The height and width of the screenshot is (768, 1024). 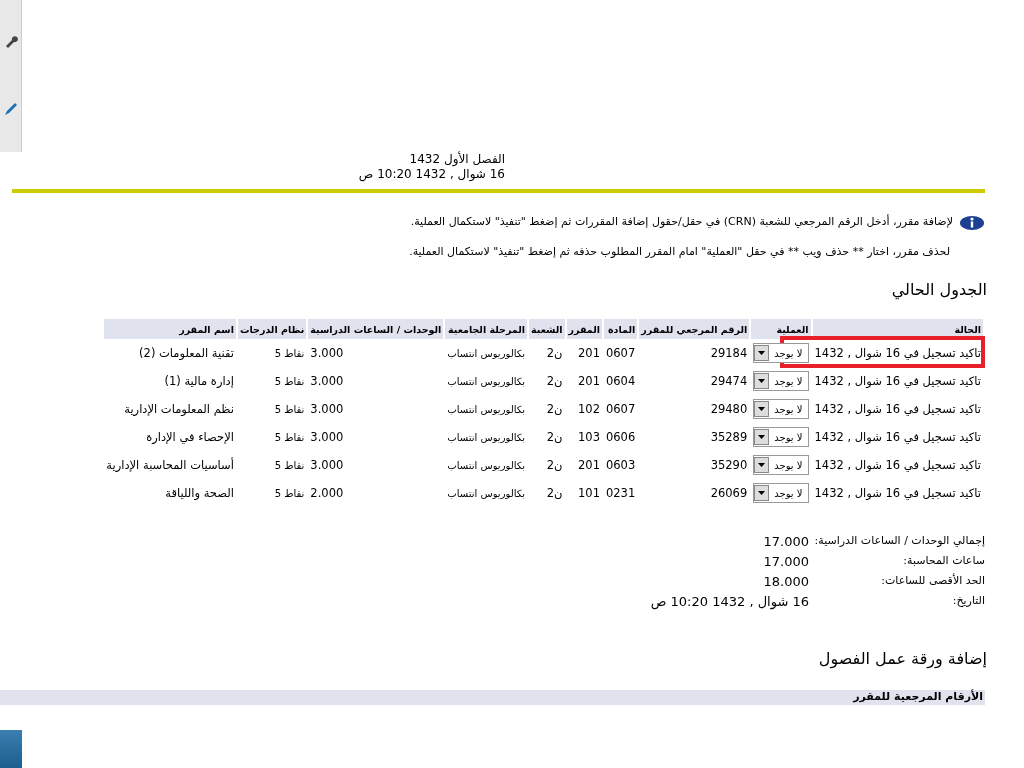 I want to click on total-value: 18.000, so click(x=785, y=581).